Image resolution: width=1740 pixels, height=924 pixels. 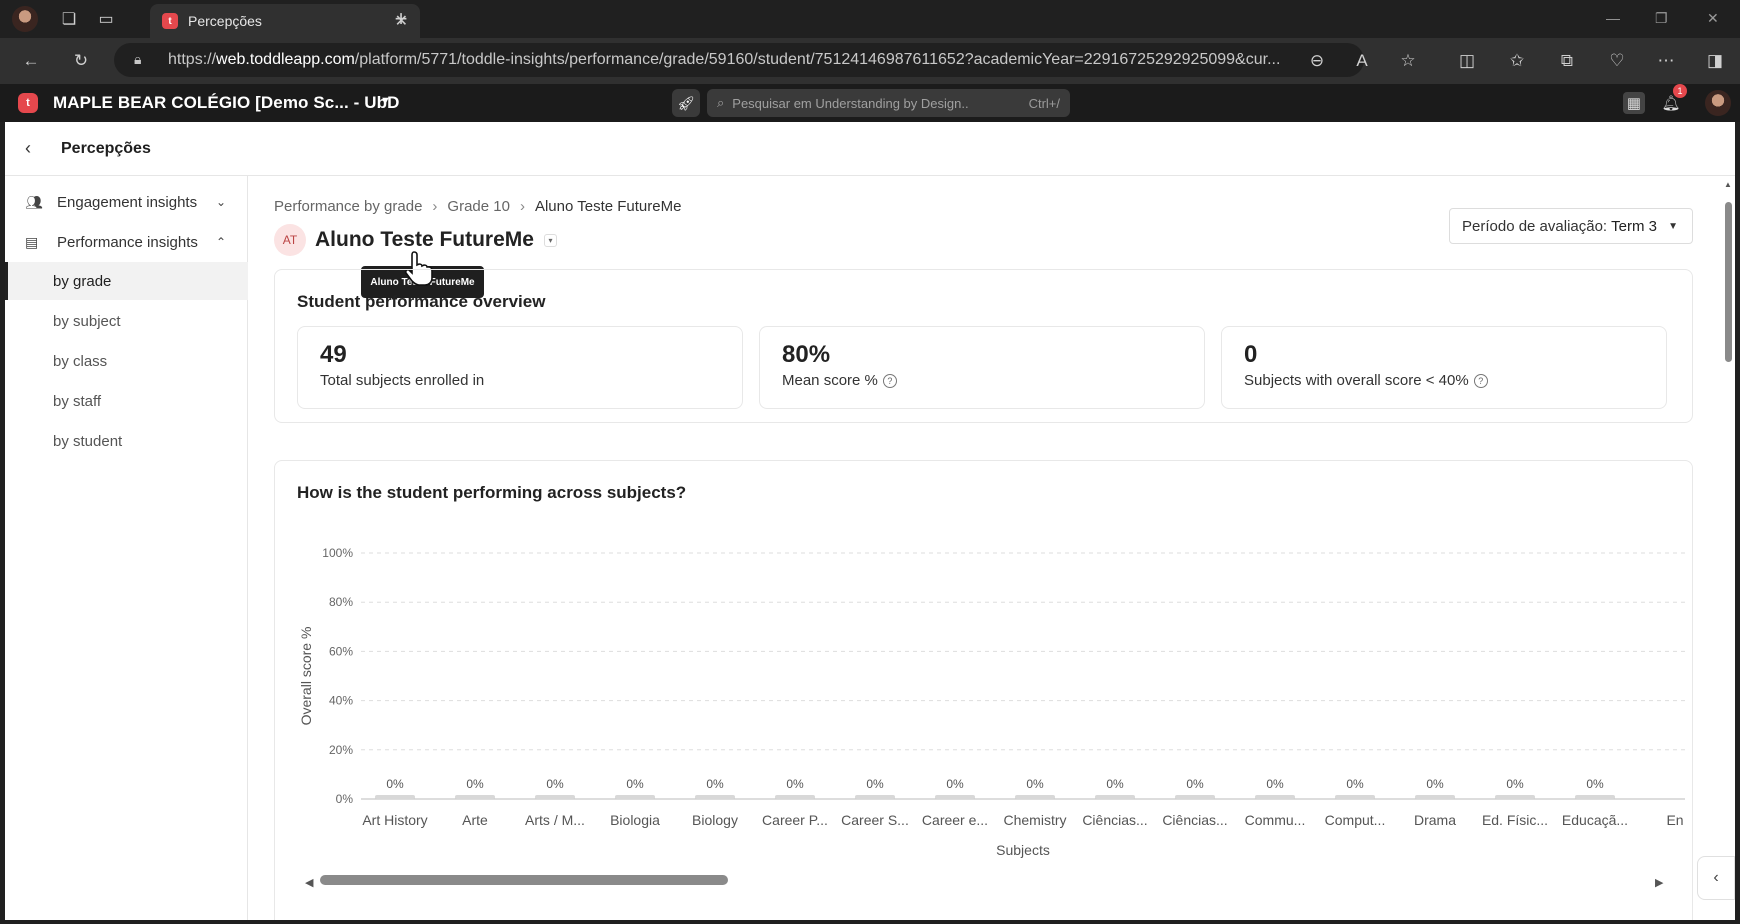 What do you see at coordinates (341, 602) in the screenshot?
I see `y-tick-label: 80%` at bounding box center [341, 602].